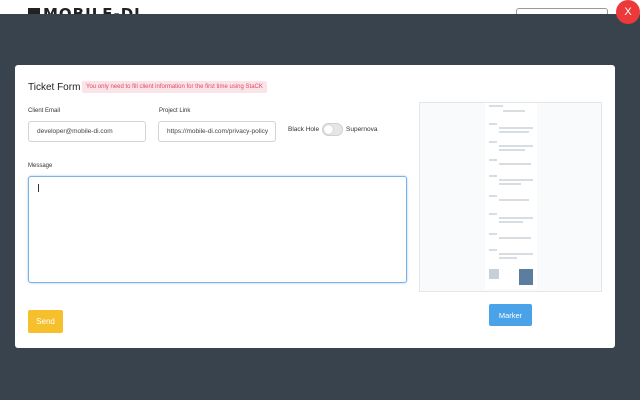 The height and width of the screenshot is (400, 640). What do you see at coordinates (628, 12) in the screenshot?
I see `close-button: X` at bounding box center [628, 12].